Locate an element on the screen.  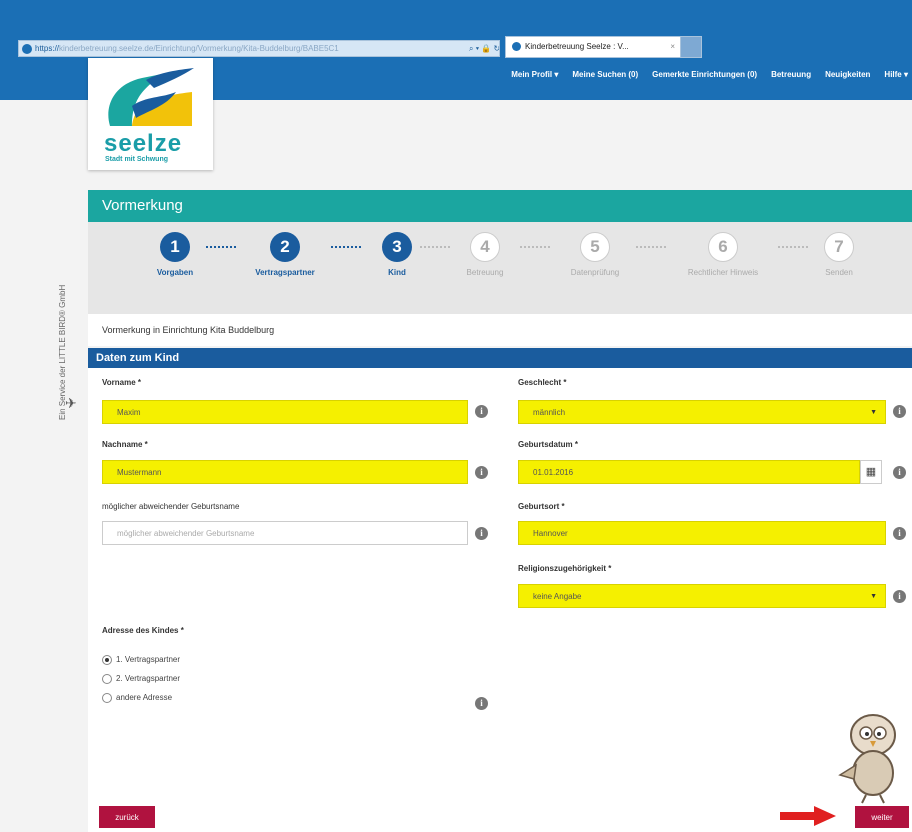
address-bar-icons: ⌕ ▾ 🔒 ↻ is located at coordinates (484, 48).